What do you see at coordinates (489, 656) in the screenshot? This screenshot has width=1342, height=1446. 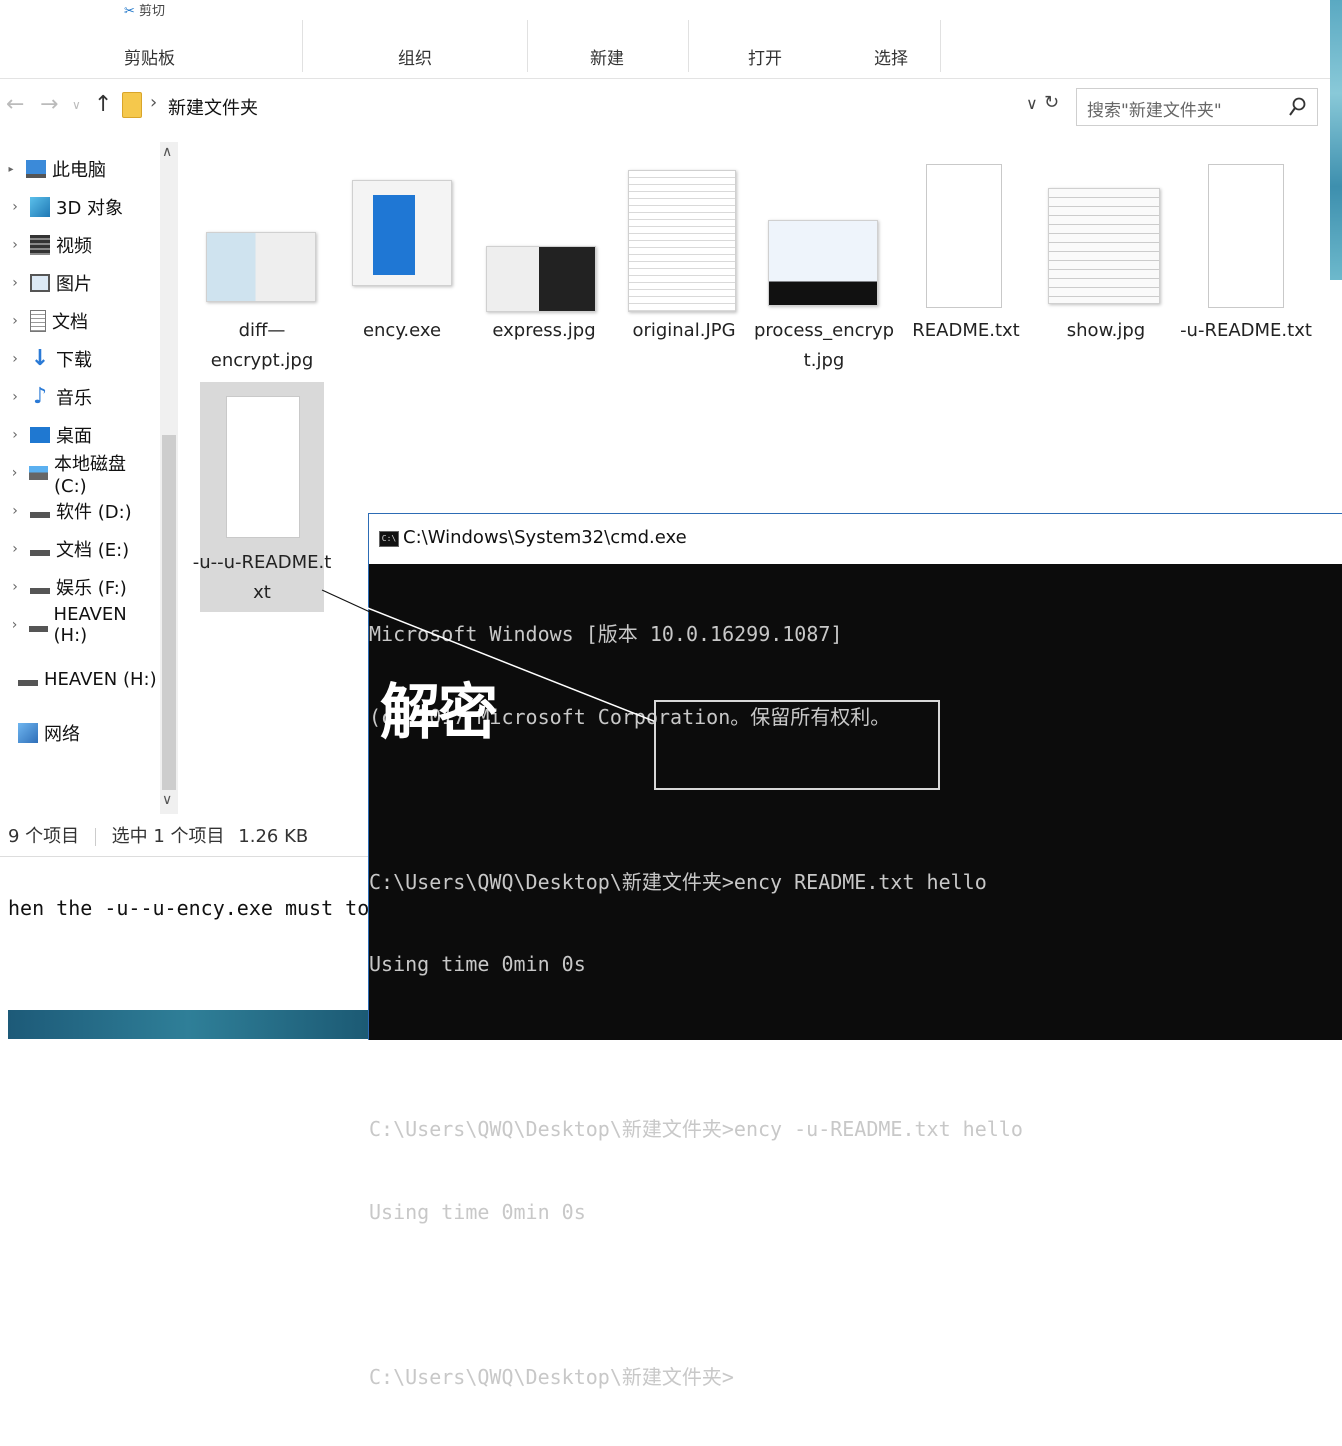 I see `annotation-arrow` at bounding box center [489, 656].